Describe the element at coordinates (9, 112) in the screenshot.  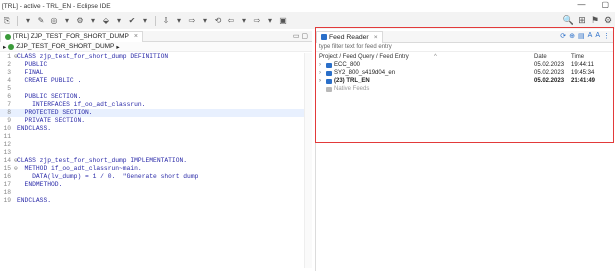
I see `line-number: 8` at that location.